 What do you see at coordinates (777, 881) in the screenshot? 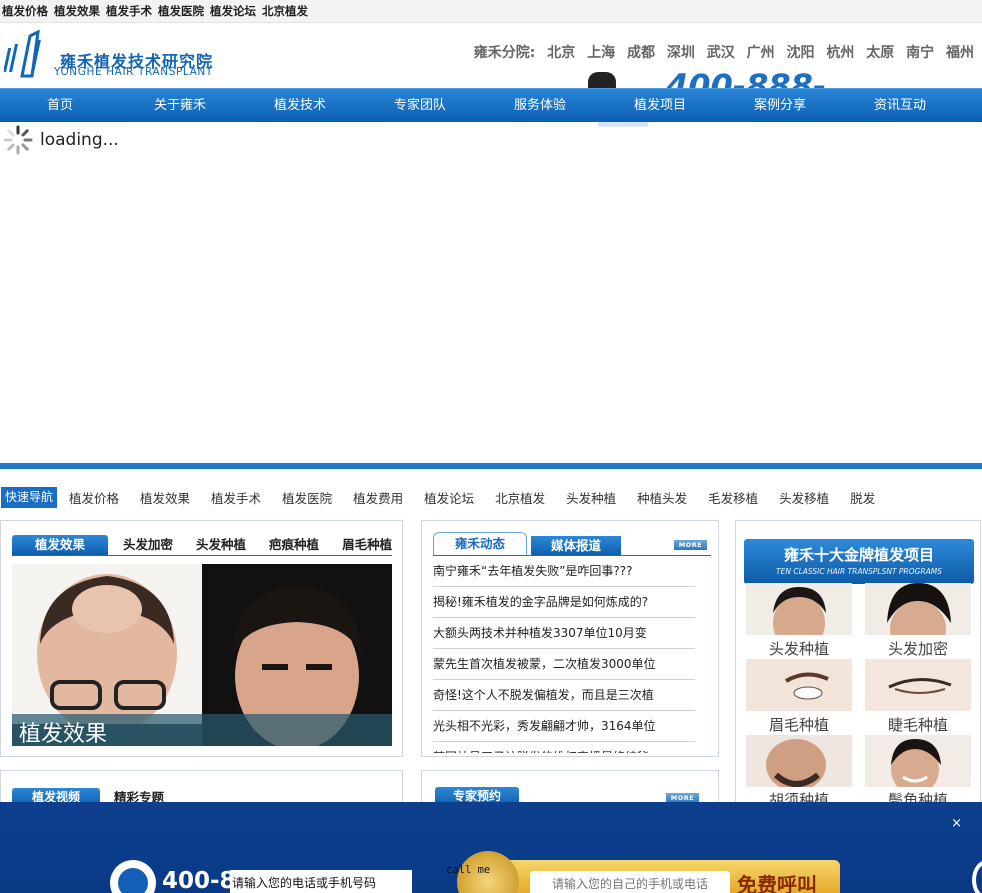
I see `free-call-button: 免费呼叫` at bounding box center [777, 881].